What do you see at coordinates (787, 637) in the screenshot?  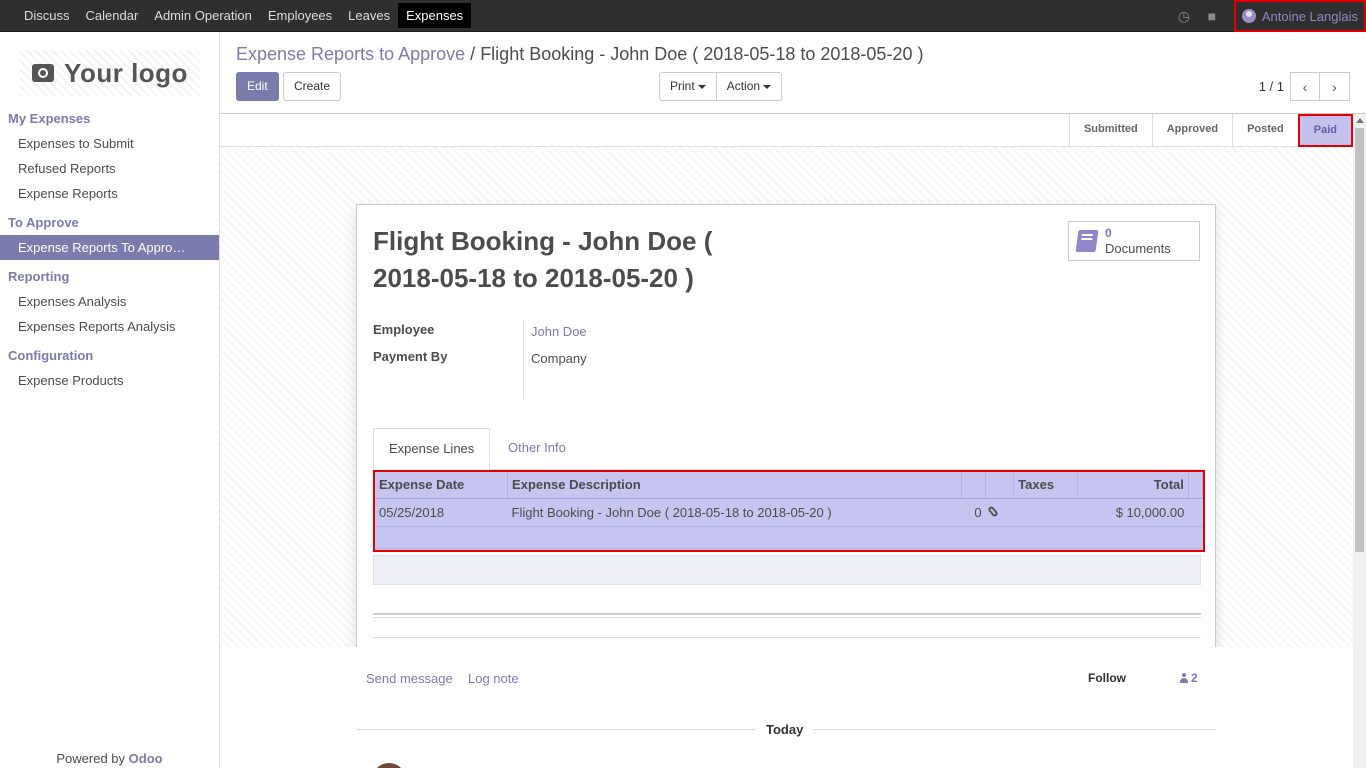 I see `bottom-divider` at bounding box center [787, 637].